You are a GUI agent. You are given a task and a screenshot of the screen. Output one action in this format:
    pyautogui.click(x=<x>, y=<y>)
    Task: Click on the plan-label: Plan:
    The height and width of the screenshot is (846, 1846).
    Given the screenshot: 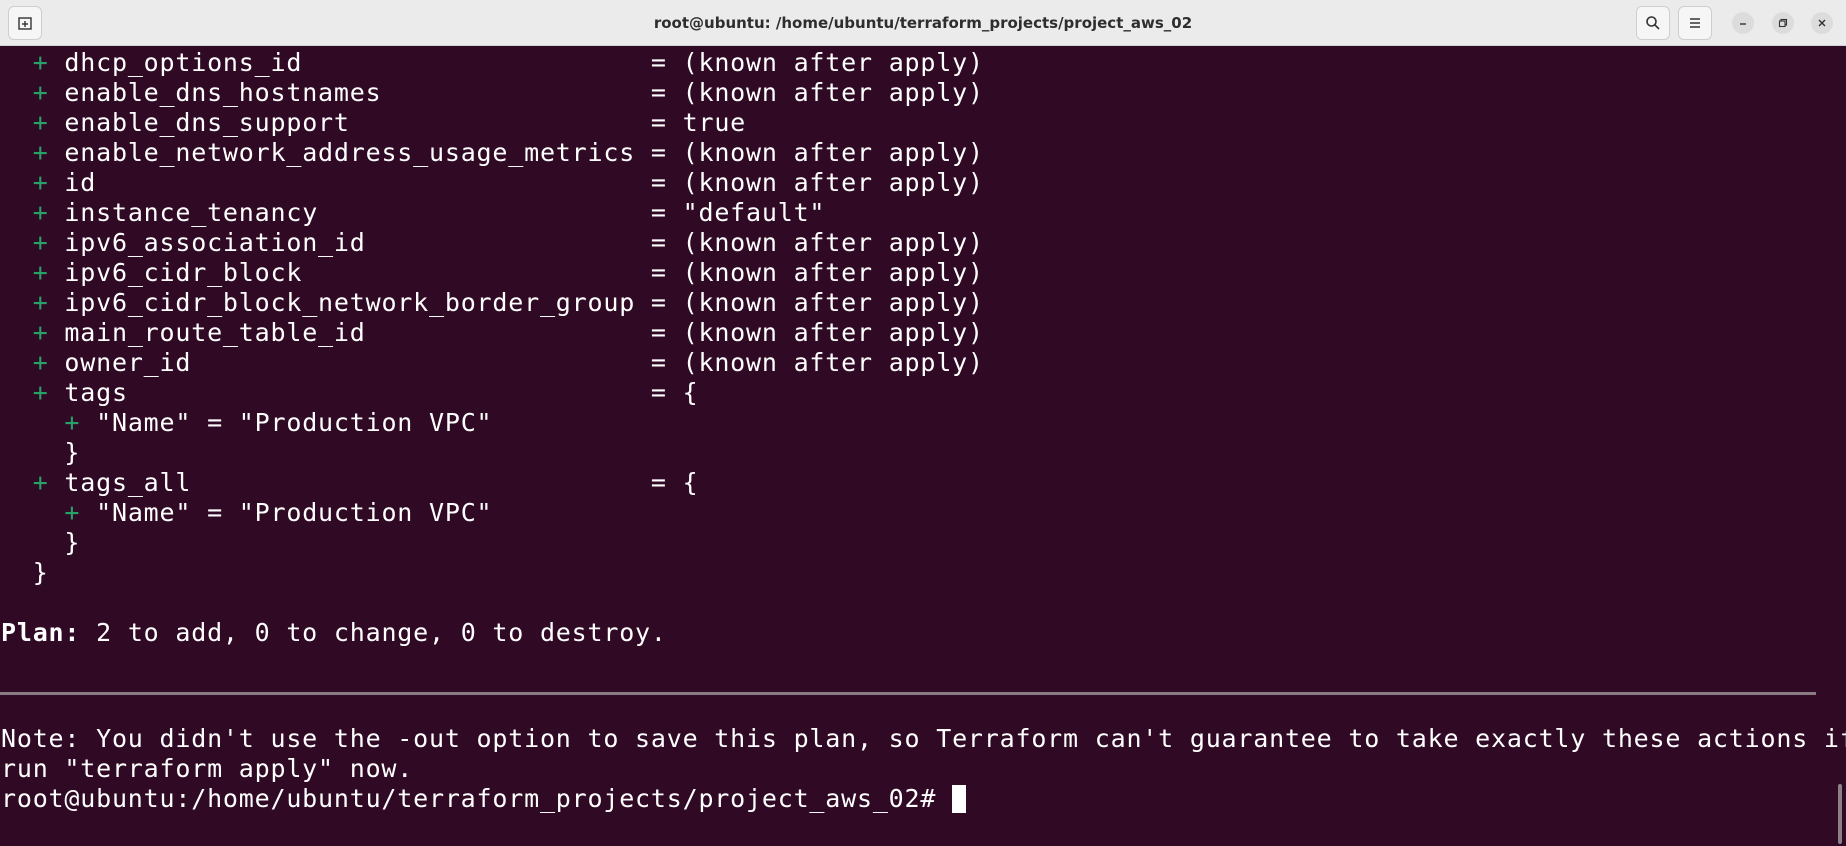 What is the action you would take?
    pyautogui.click(x=41, y=632)
    